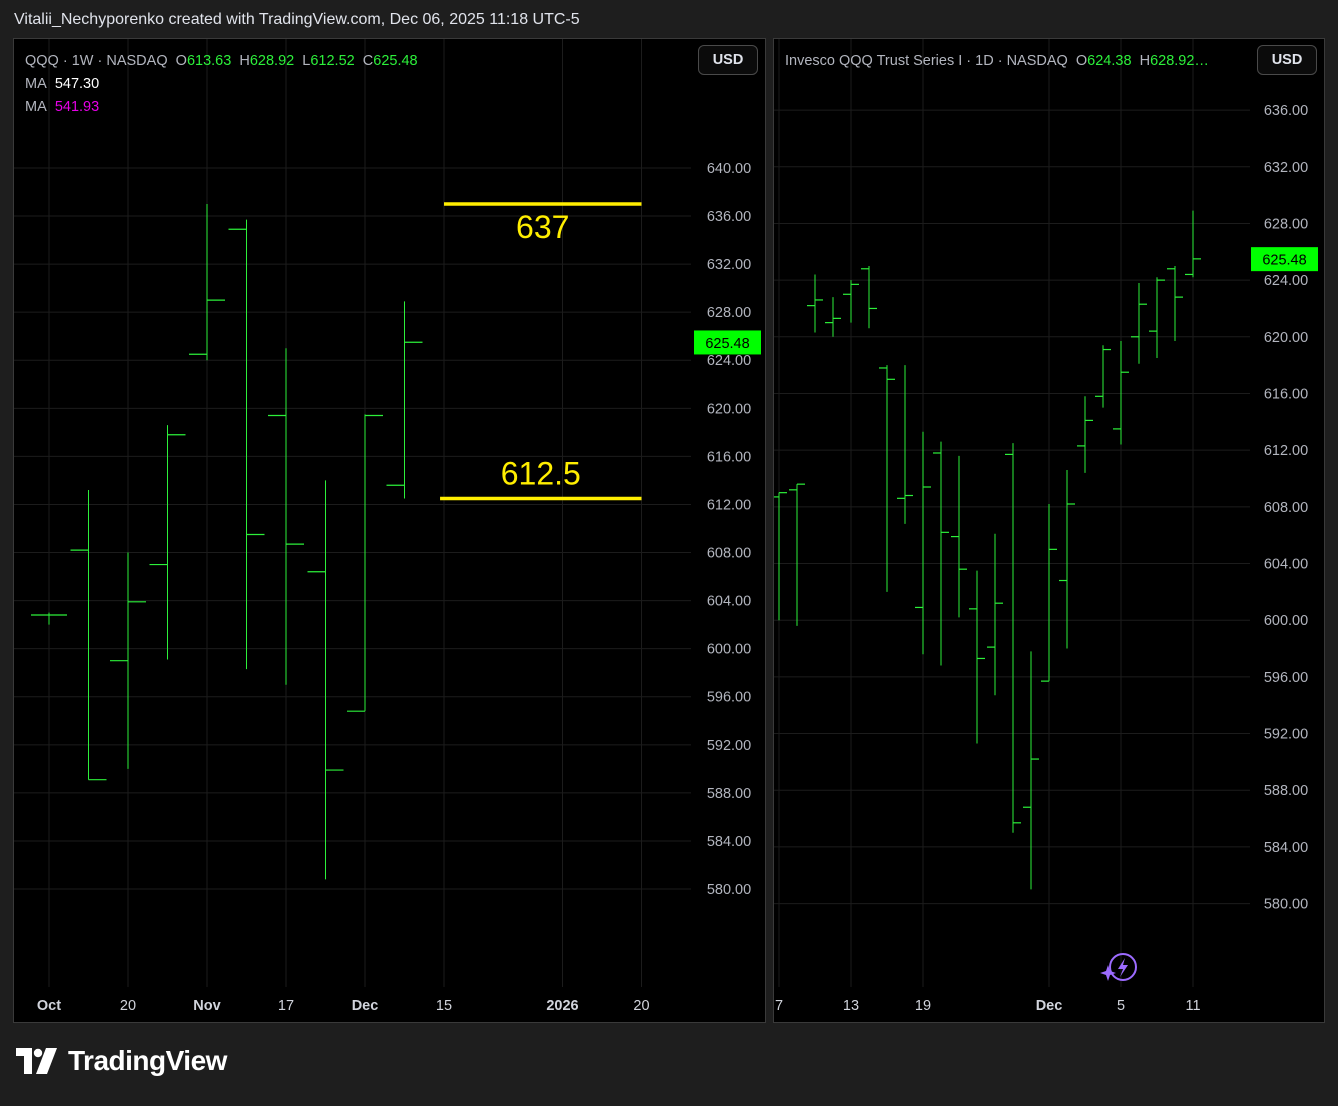  Describe the element at coordinates (542, 227) in the screenshot. I see `level-label: 637` at that location.